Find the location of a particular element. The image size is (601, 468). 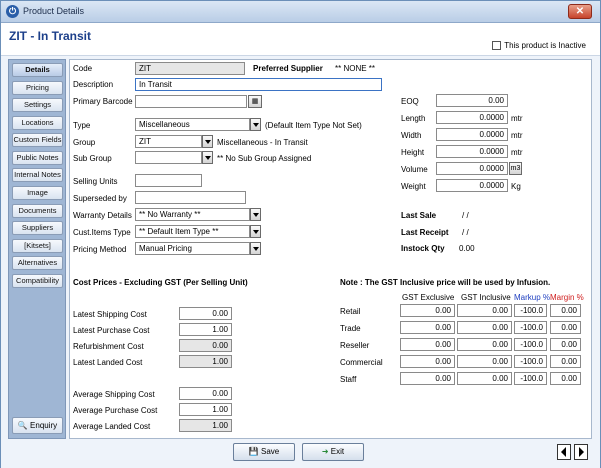

enquiry-button: 🔍 Enquiry is located at coordinates (37, 425).